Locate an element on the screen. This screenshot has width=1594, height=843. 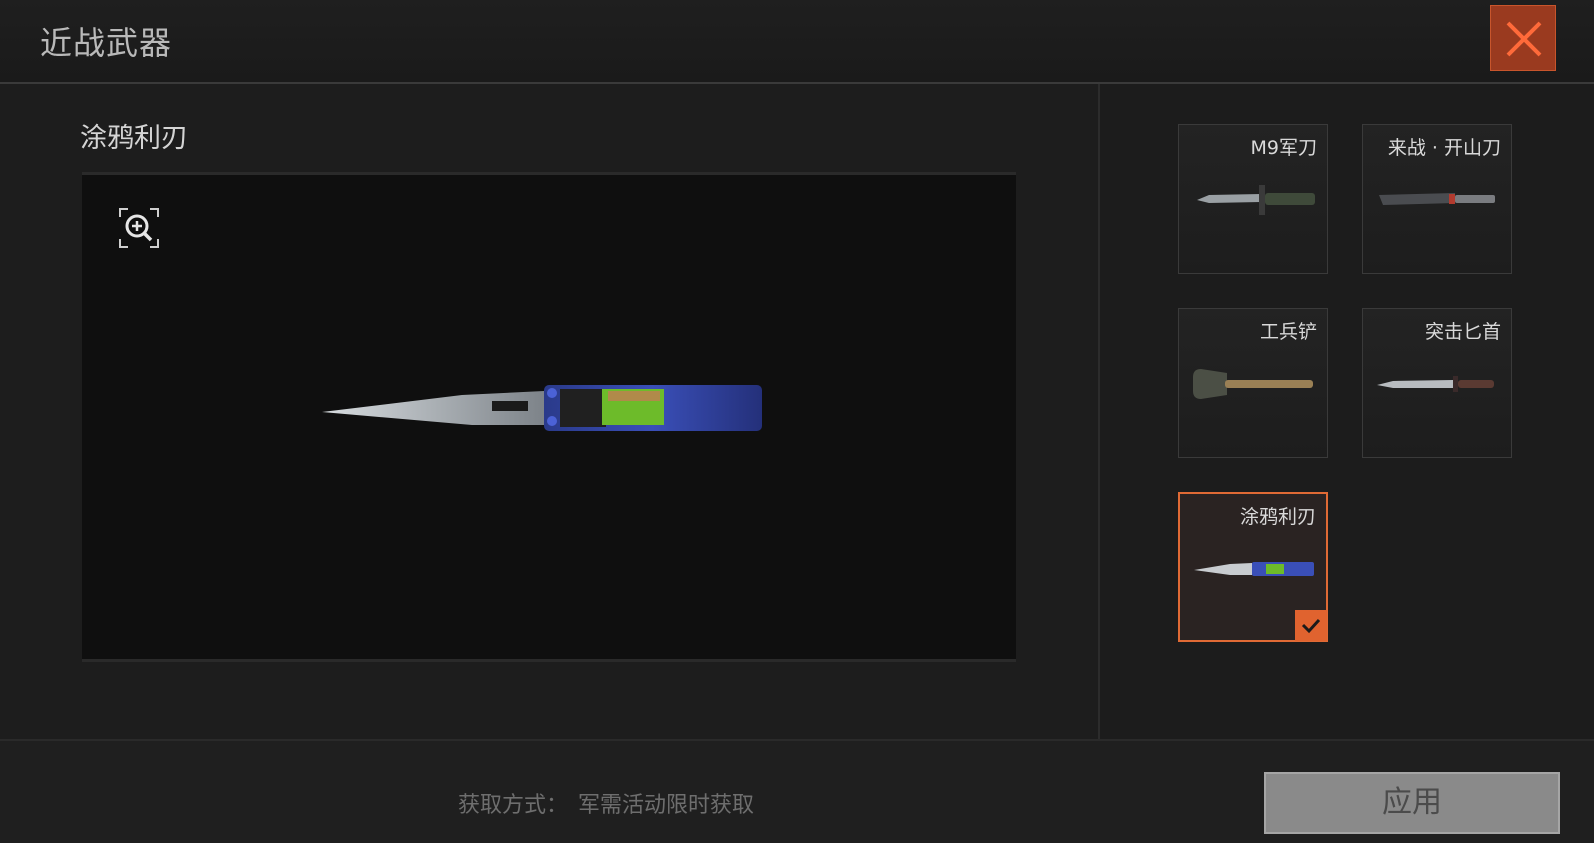
zoom-in-icon is located at coordinates (139, 228).